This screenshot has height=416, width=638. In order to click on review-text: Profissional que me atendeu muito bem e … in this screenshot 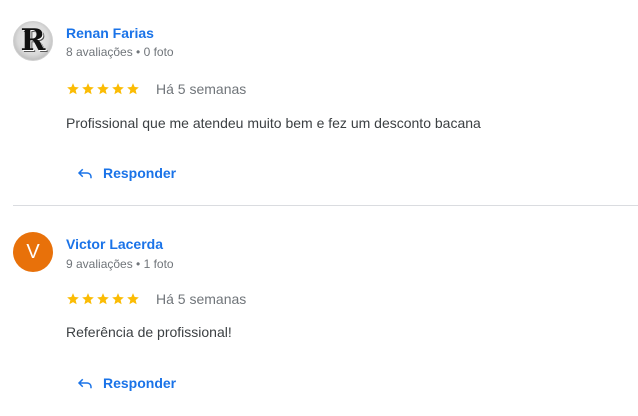, I will do `click(273, 123)`.